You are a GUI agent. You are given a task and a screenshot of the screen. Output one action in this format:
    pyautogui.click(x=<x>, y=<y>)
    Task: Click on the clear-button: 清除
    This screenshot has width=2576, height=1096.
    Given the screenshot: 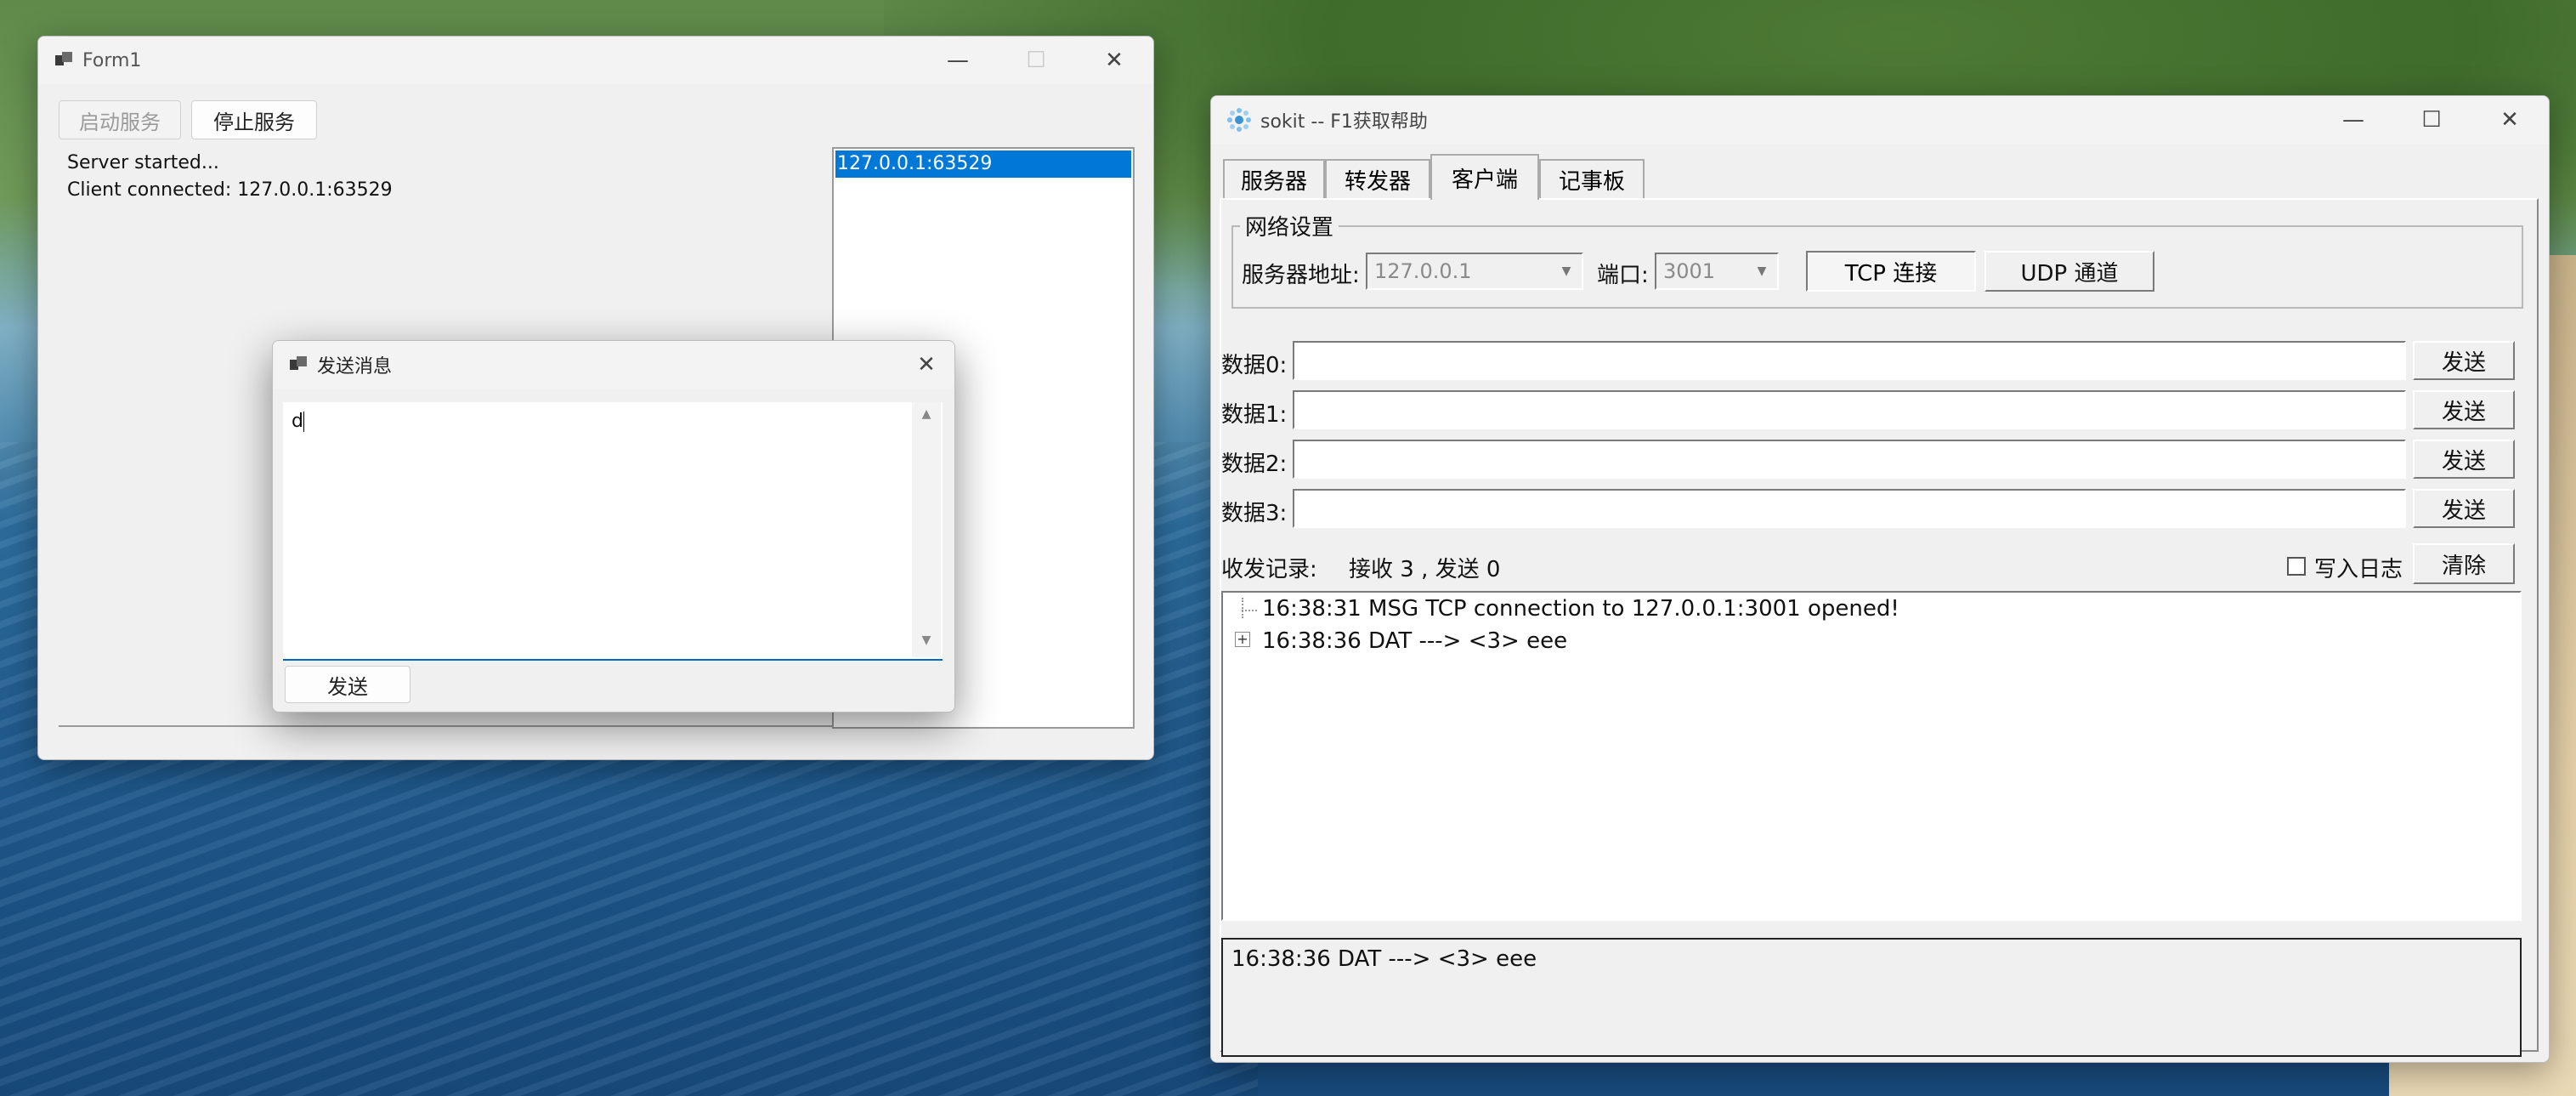 What is the action you would take?
    pyautogui.click(x=2464, y=563)
    